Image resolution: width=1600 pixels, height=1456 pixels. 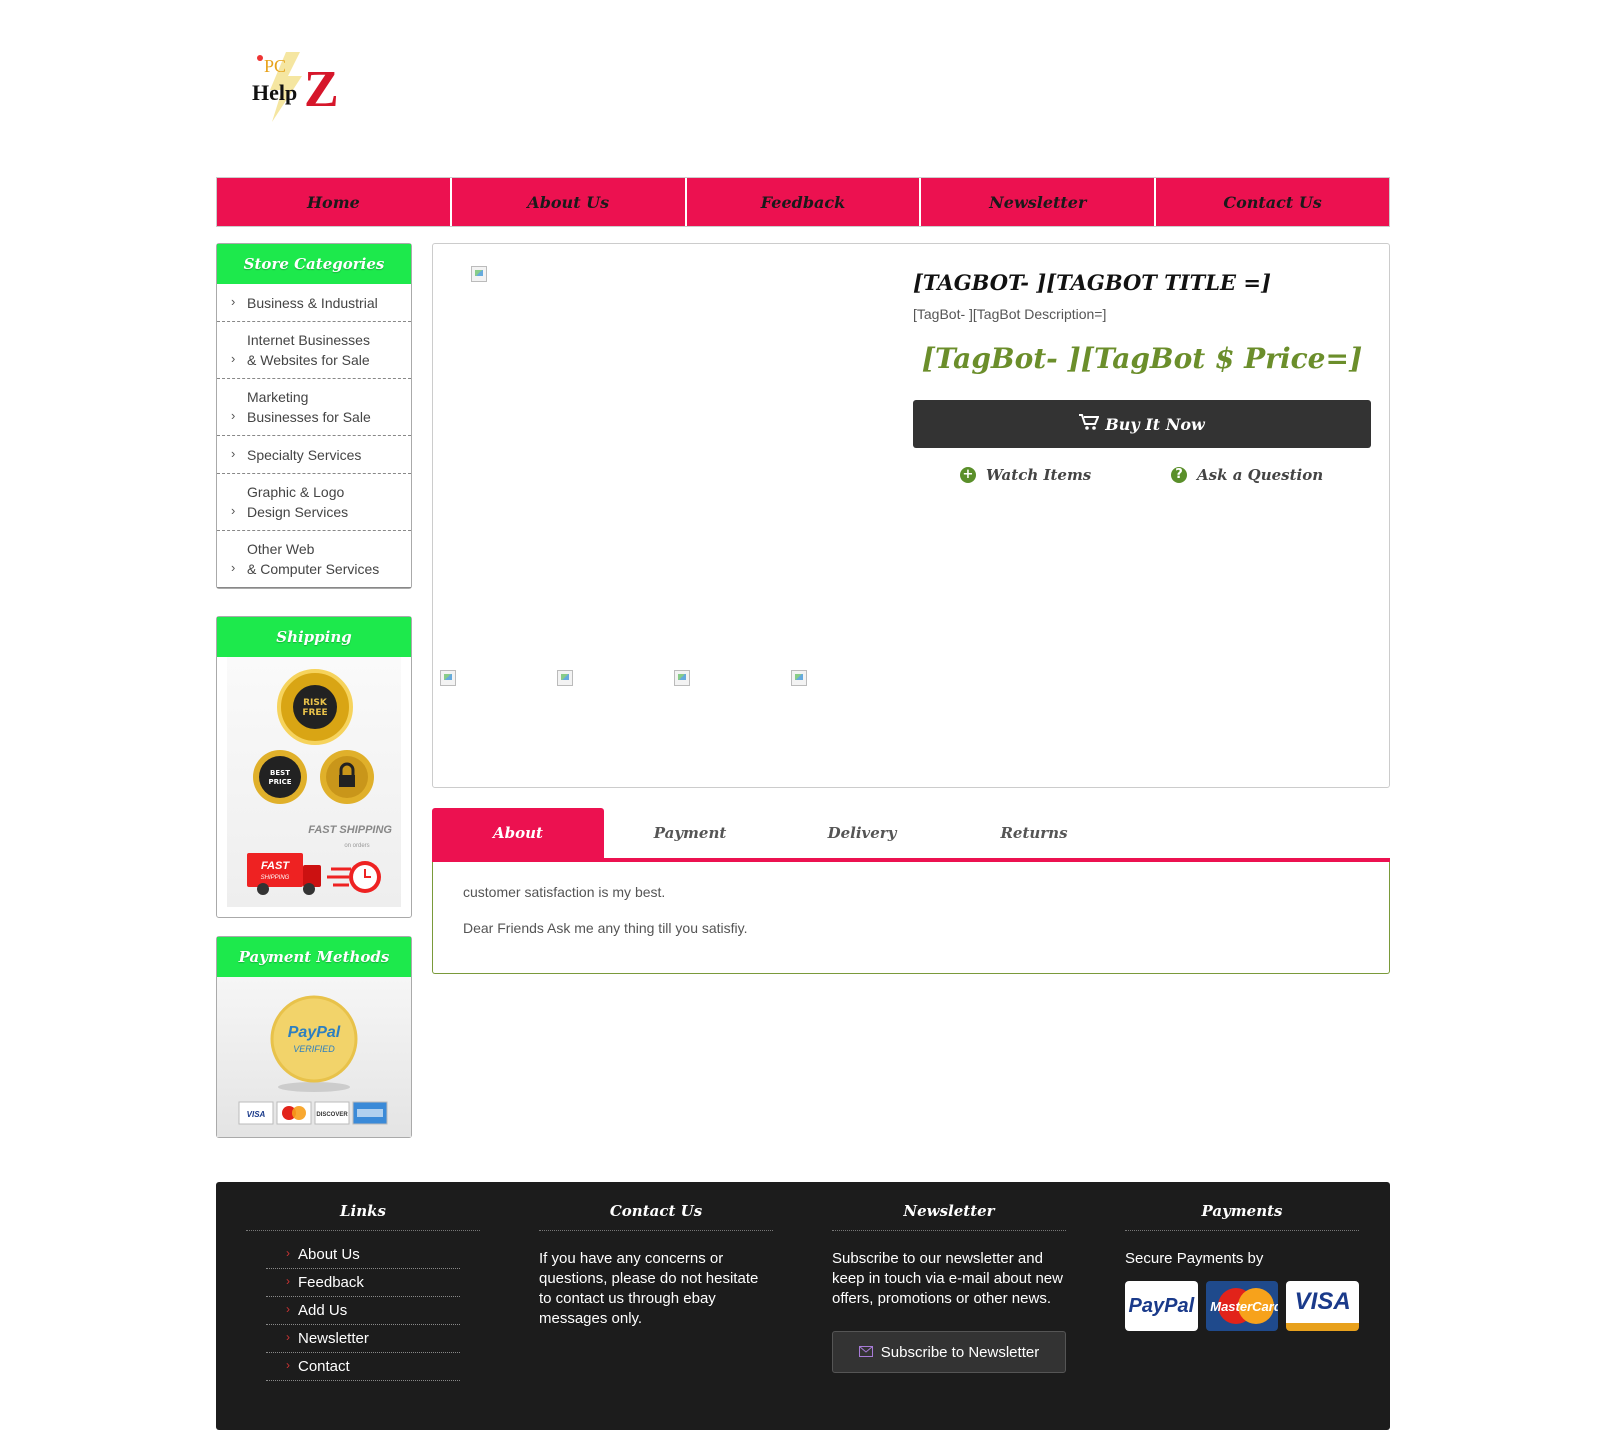 I want to click on ask-question-button: ? Ask a Question, so click(x=1247, y=475).